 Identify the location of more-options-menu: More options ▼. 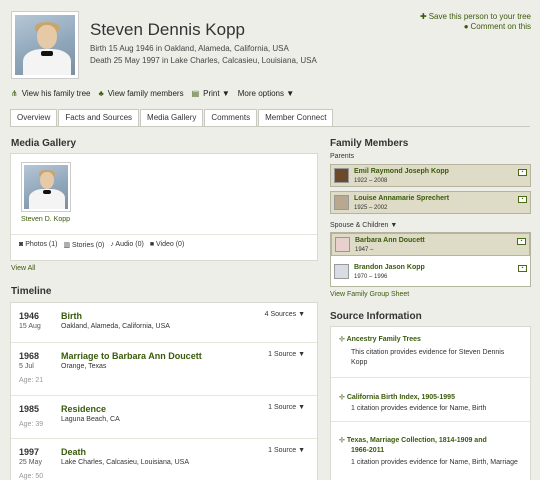
(266, 93).